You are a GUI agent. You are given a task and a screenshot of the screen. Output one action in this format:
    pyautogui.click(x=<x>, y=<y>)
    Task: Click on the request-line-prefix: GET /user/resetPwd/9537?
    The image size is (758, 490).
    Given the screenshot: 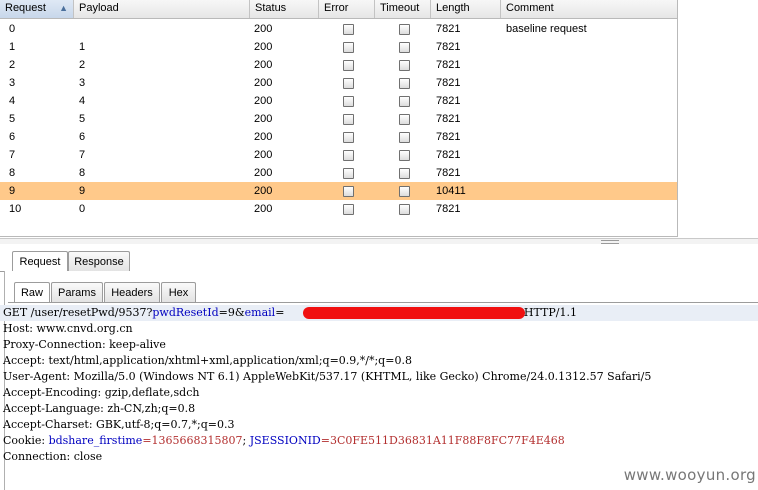 What is the action you would take?
    pyautogui.click(x=78, y=312)
    